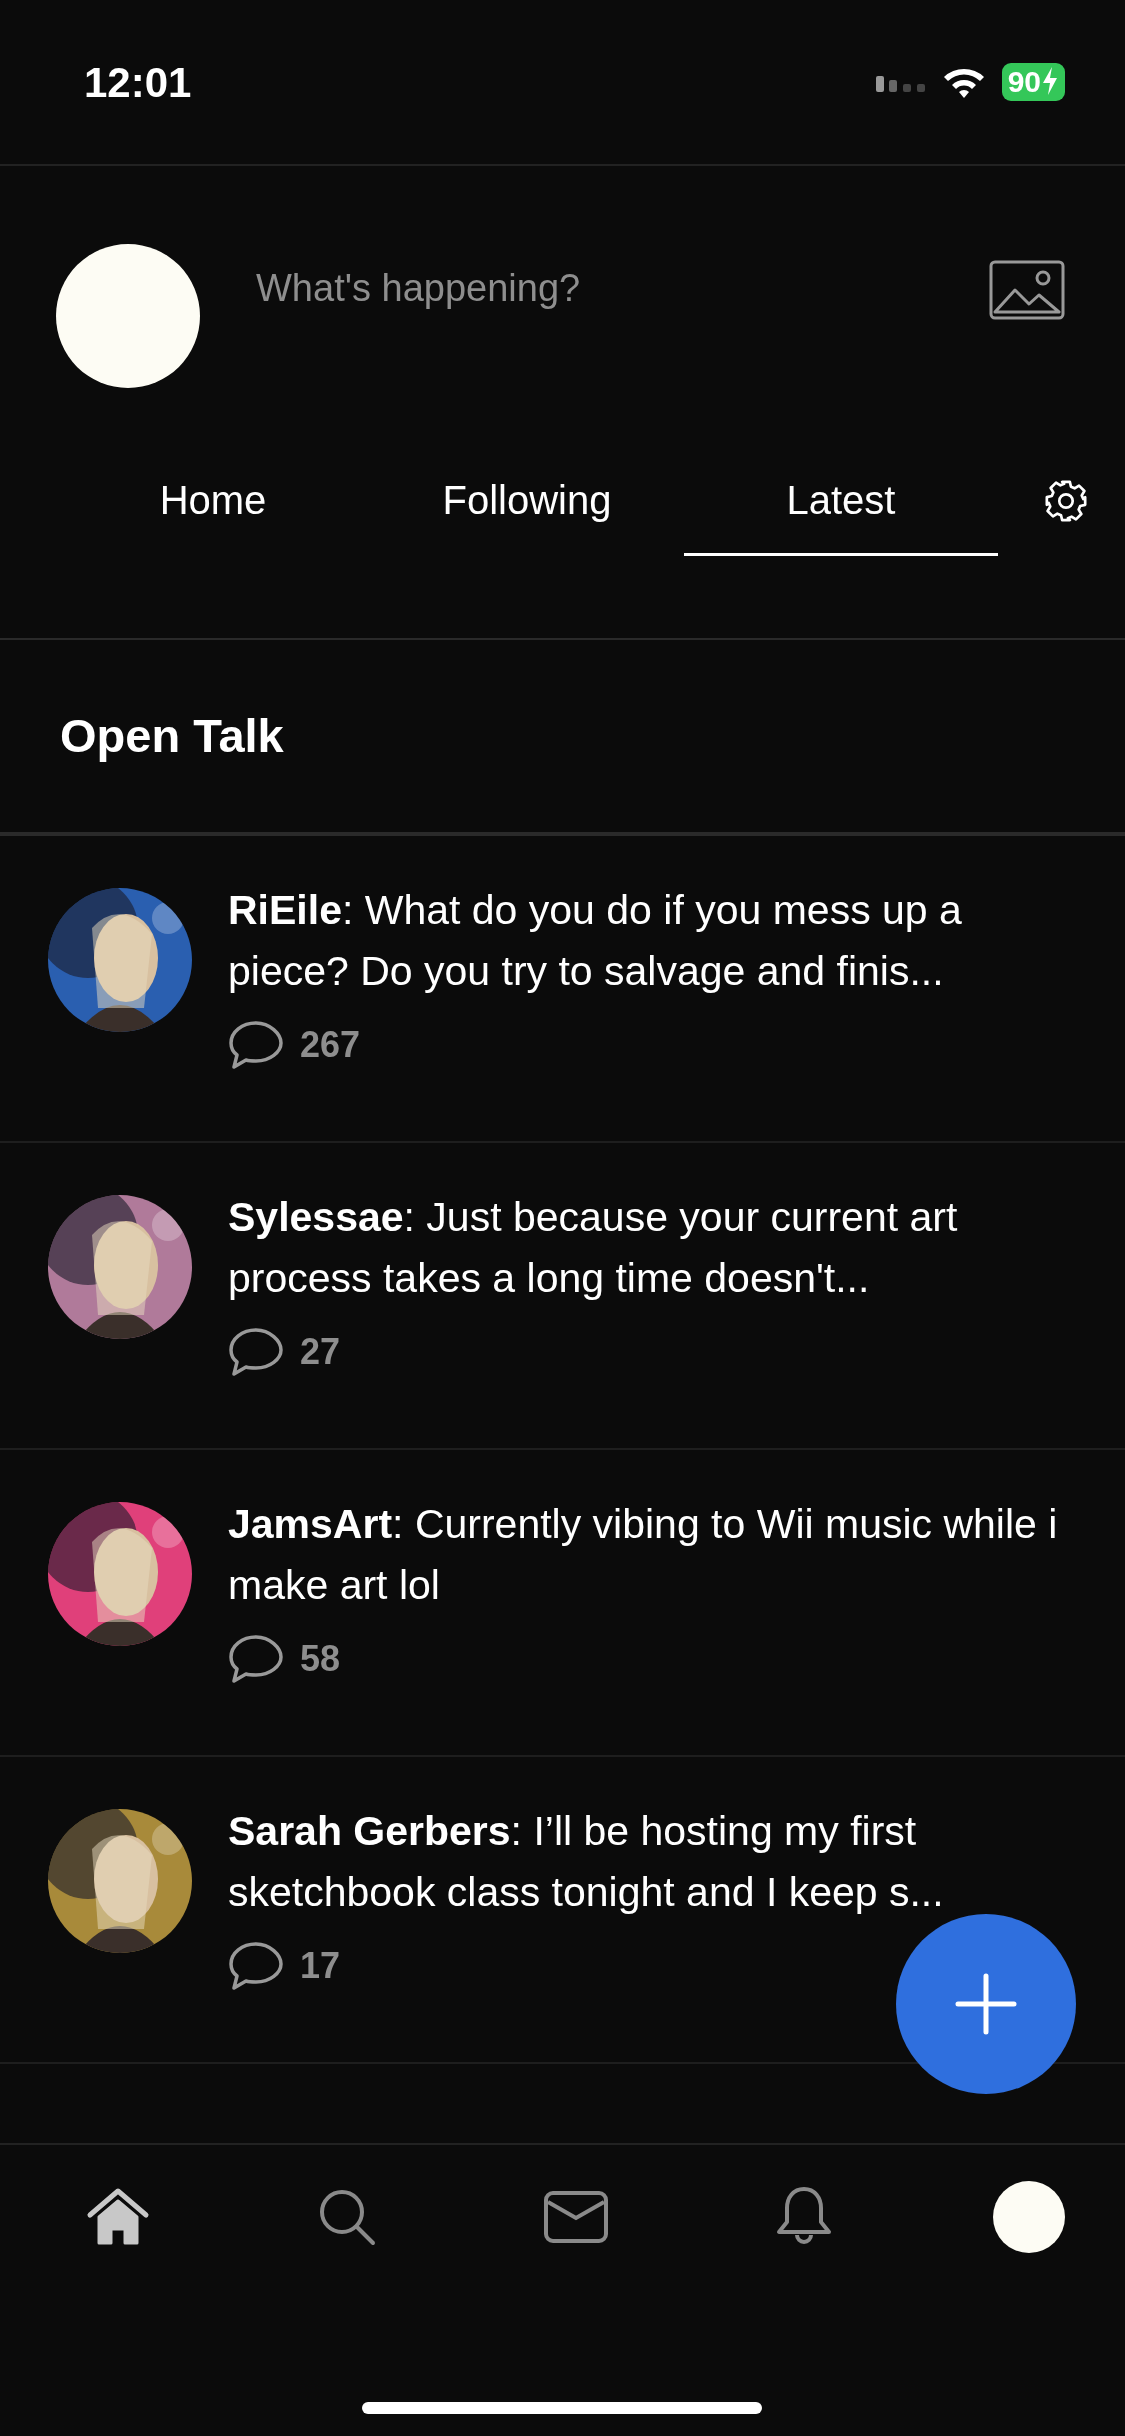  I want to click on comment-count: 27, so click(320, 1352).